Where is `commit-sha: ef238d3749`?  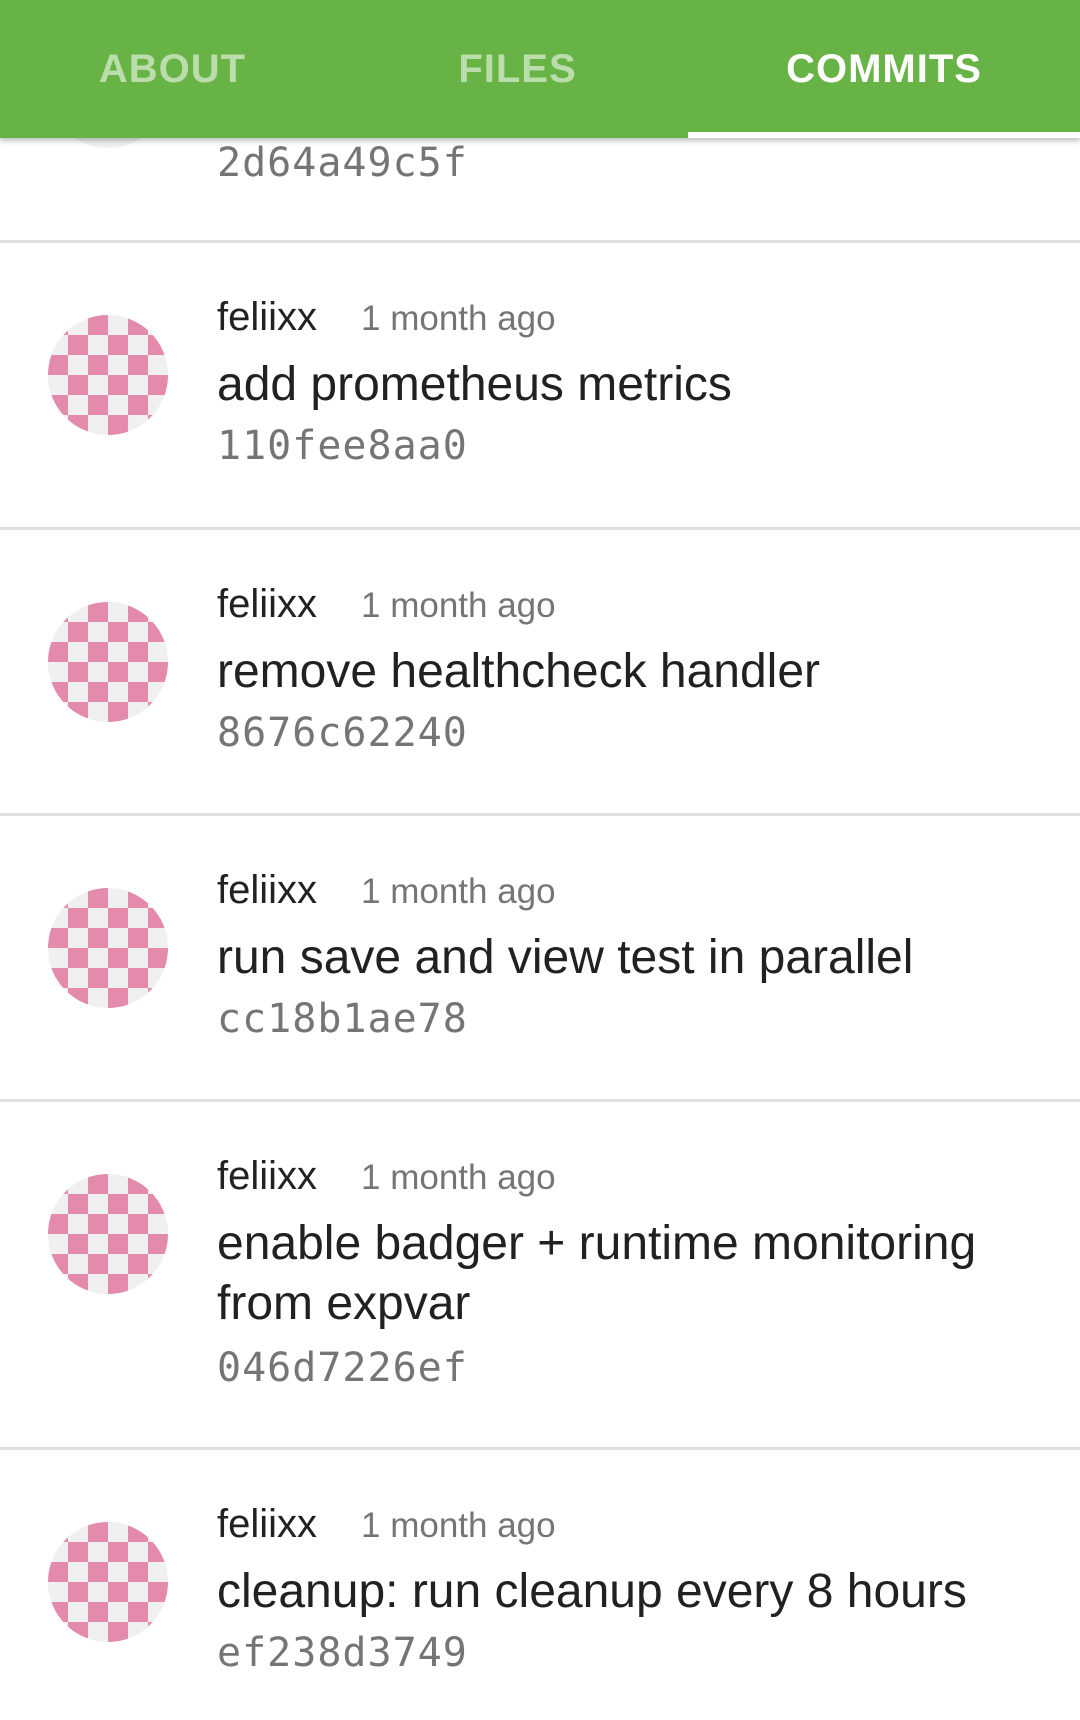 commit-sha: ef238d3749 is located at coordinates (342, 1653).